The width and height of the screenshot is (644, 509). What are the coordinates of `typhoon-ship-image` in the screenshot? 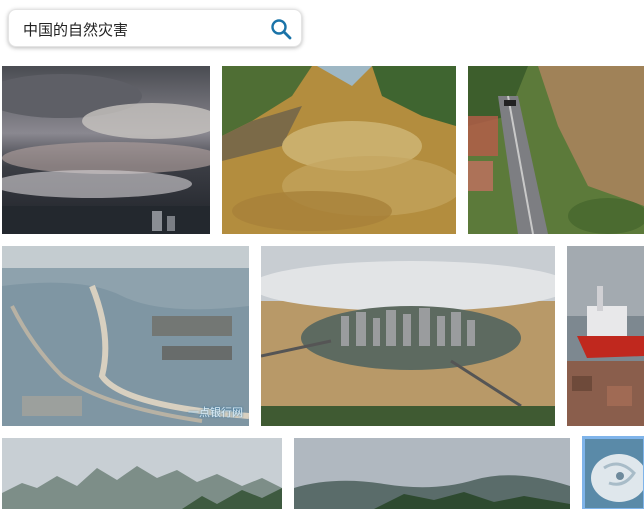 It's located at (605, 336).